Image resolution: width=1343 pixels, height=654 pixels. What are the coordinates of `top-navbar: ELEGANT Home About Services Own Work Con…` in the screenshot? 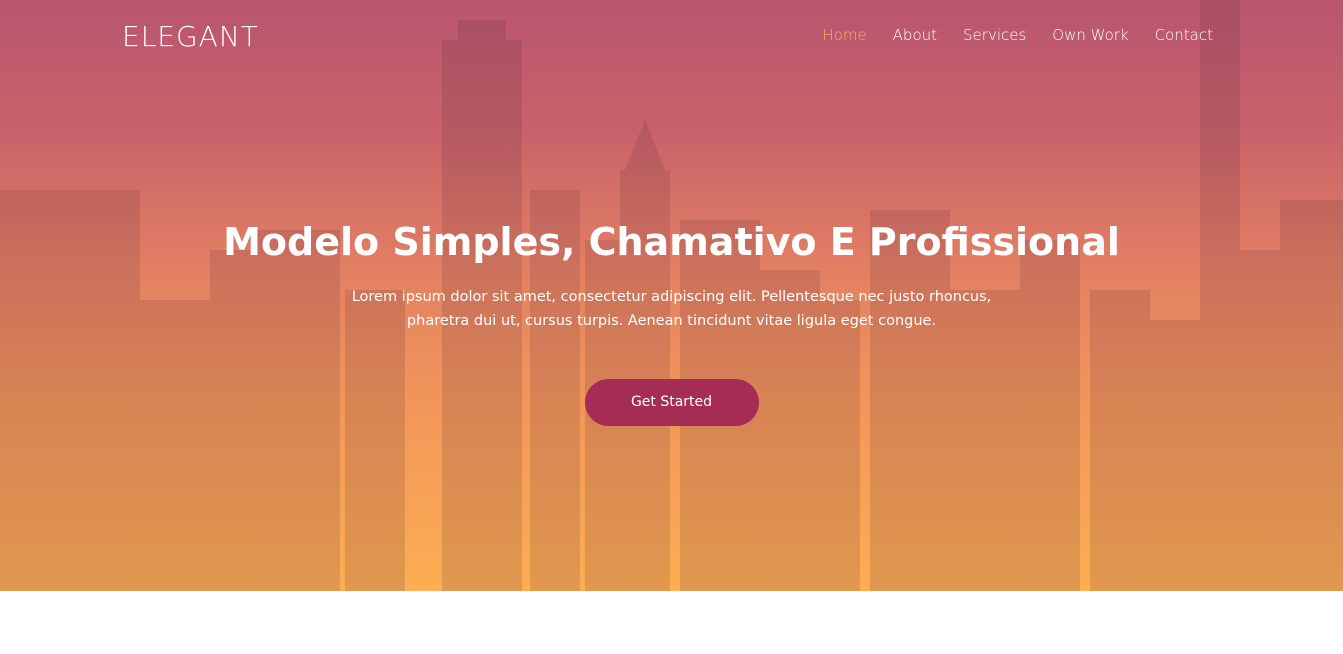 It's located at (671, 35).